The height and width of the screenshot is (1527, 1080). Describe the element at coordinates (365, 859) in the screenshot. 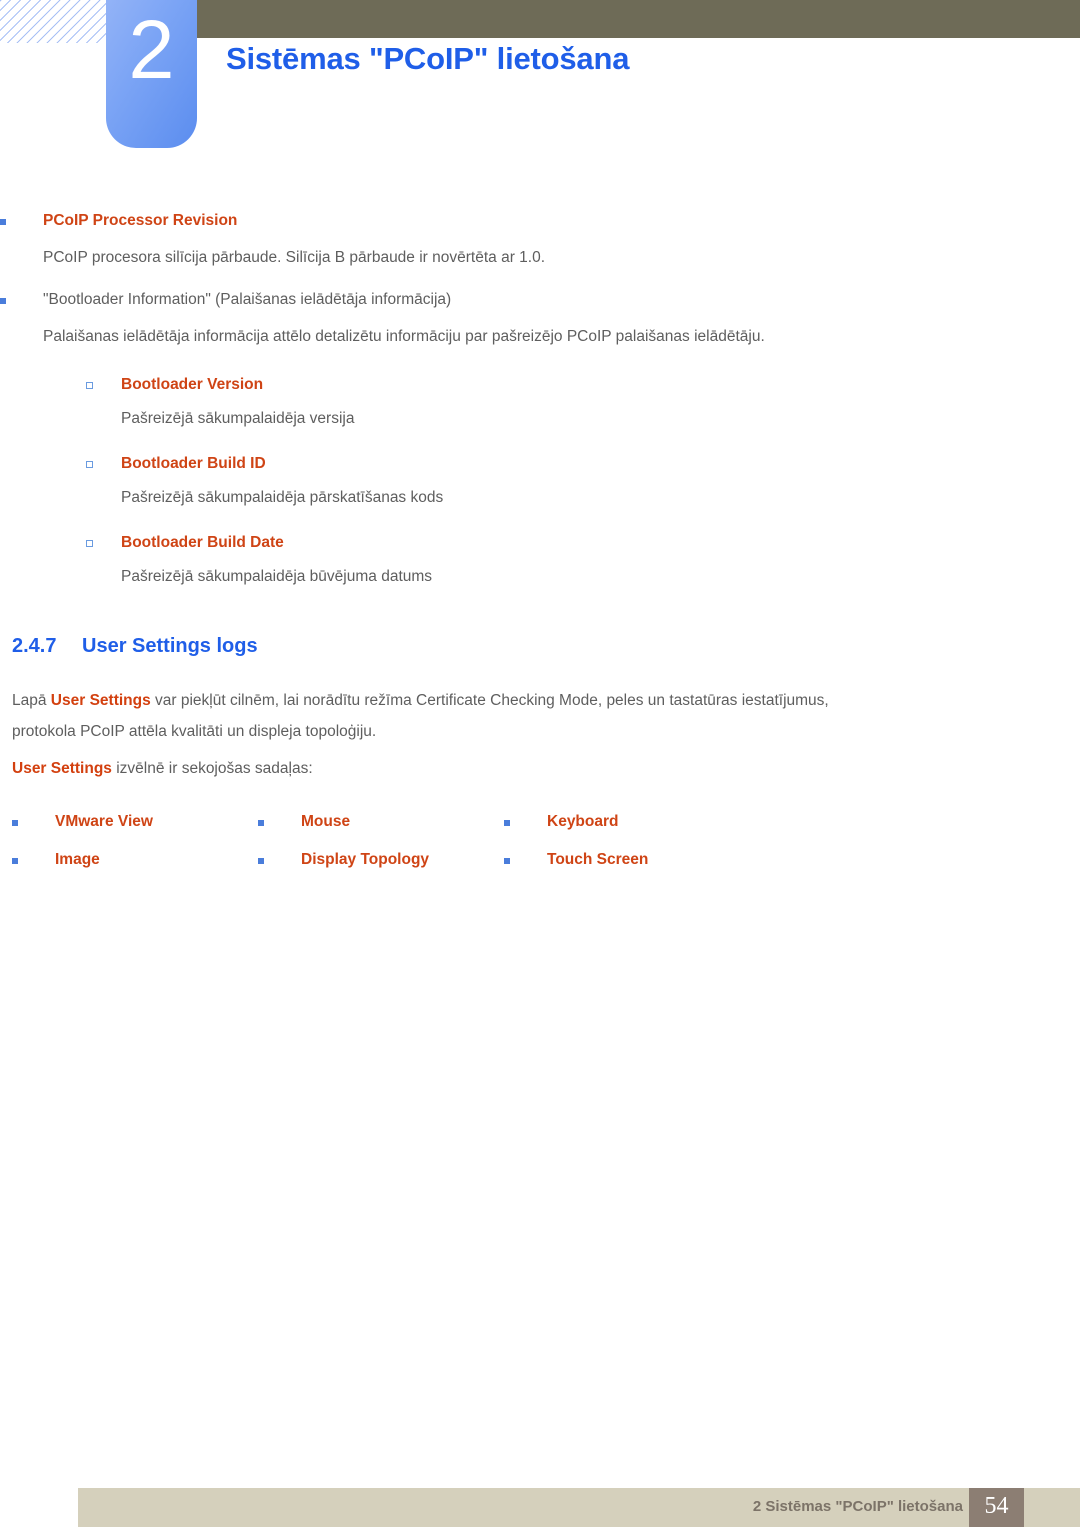

I see `menu-item-label: Display Topology` at that location.